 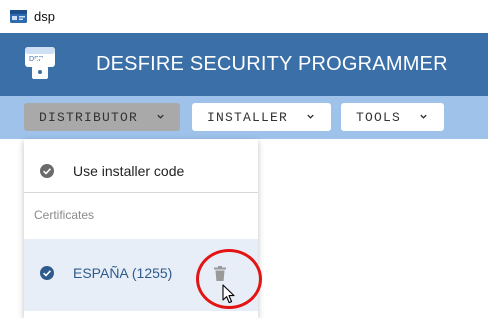 I want to click on certificate-label: ESPAÑA (1255), so click(x=123, y=273).